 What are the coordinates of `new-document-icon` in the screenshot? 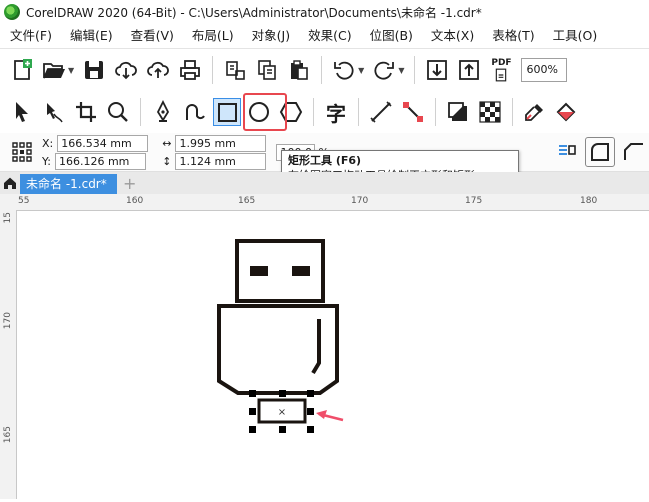 It's located at (23, 69).